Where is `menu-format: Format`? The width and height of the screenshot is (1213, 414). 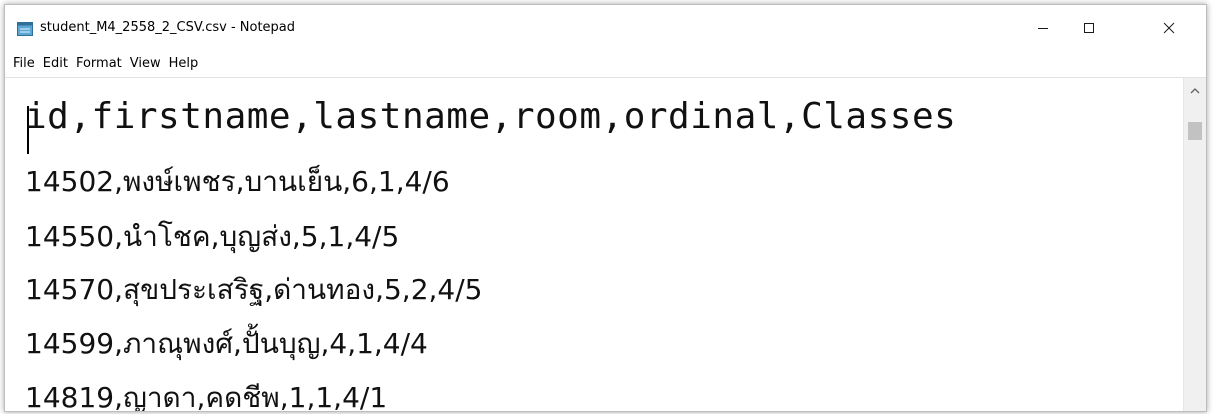 menu-format: Format is located at coordinates (102, 63).